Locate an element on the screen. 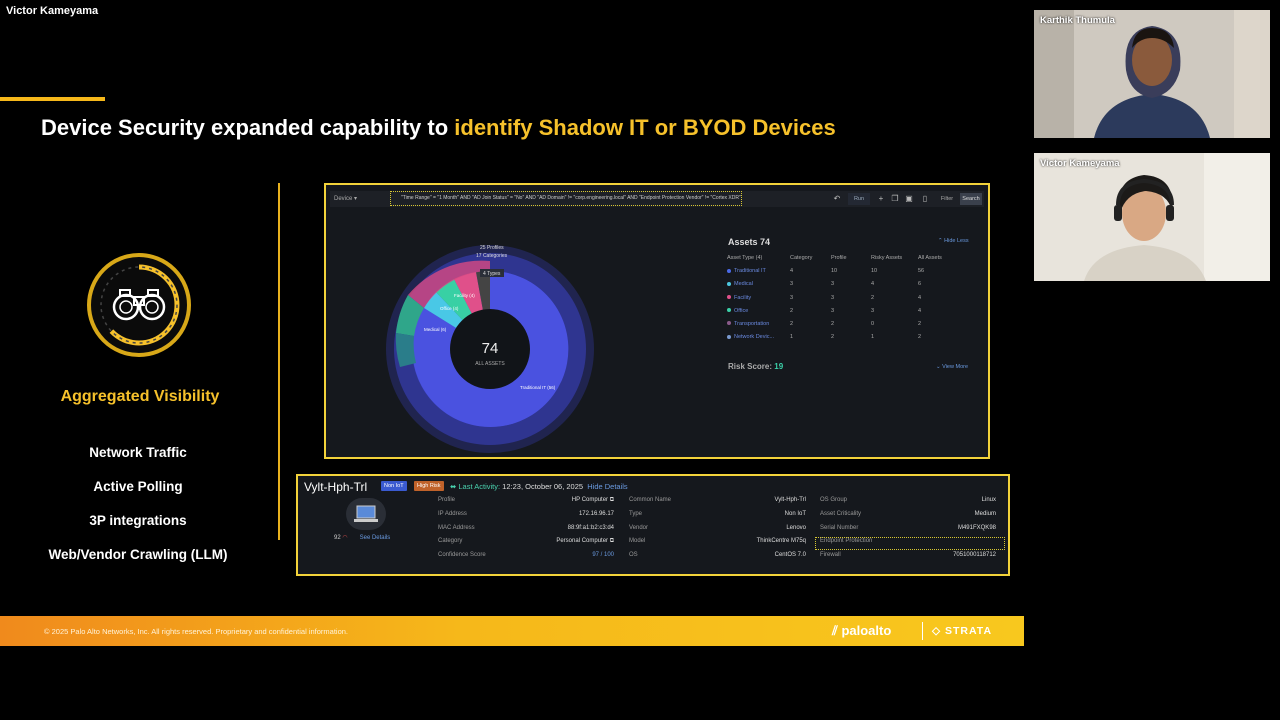 This screenshot has height=720, width=1280. field-value: Personal Computer ⧉ is located at coordinates (585, 541).